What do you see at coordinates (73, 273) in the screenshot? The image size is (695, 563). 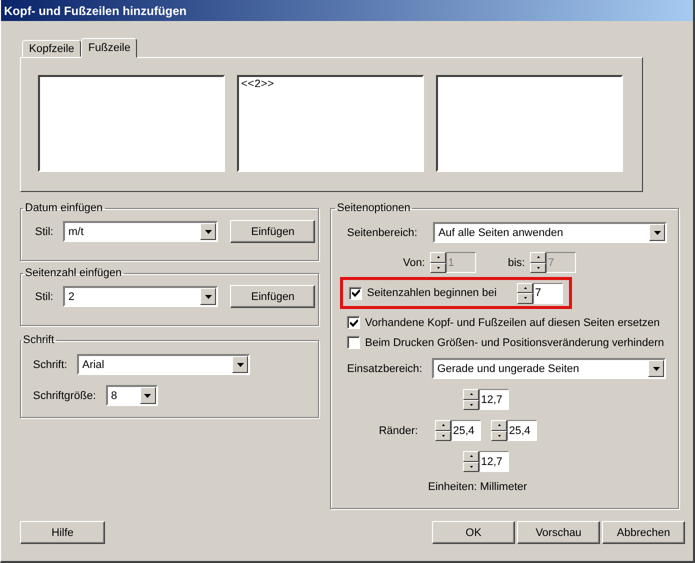 I see `group-title: Seitenzahl einfügen` at bounding box center [73, 273].